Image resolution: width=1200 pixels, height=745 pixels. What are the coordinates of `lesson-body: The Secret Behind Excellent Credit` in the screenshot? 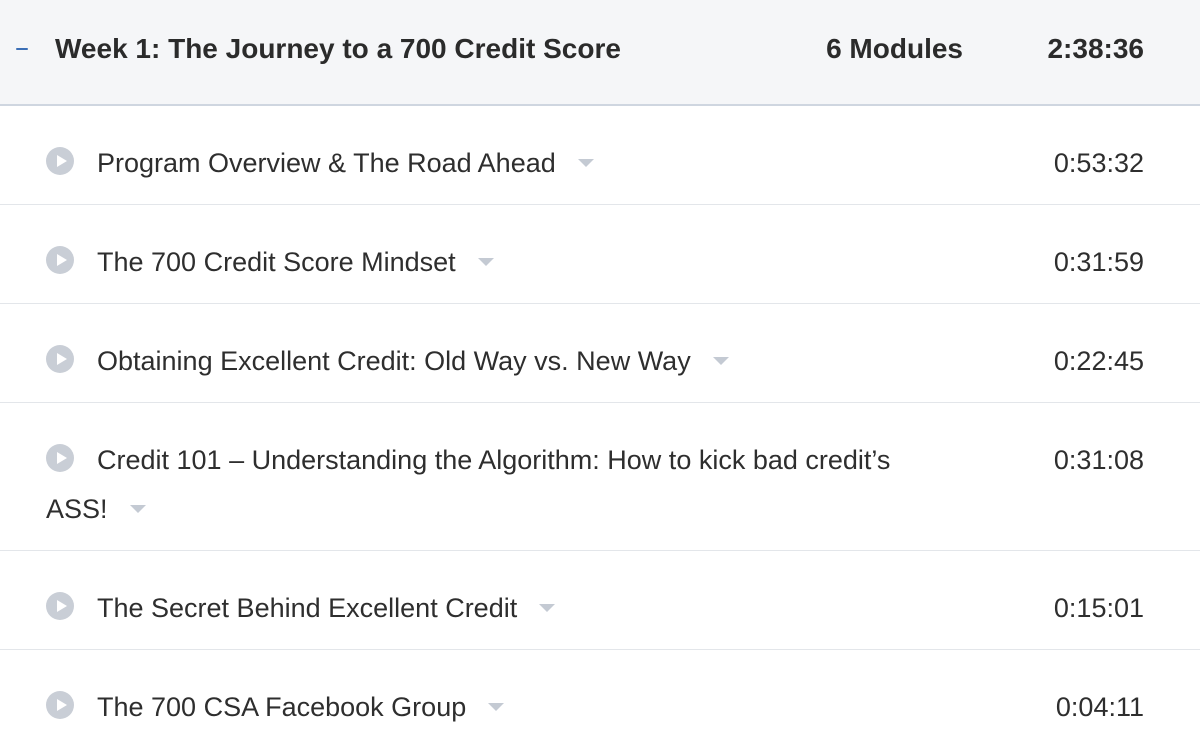 It's located at (496, 608).